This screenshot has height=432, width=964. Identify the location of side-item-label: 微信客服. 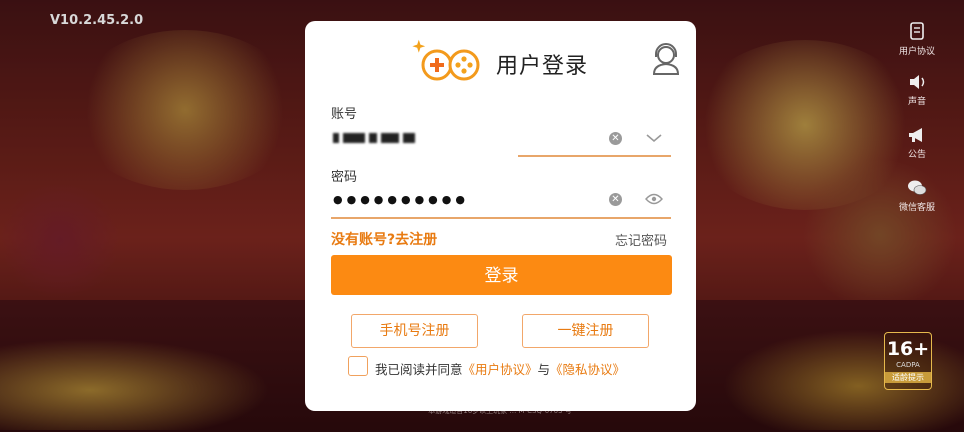
(916, 208).